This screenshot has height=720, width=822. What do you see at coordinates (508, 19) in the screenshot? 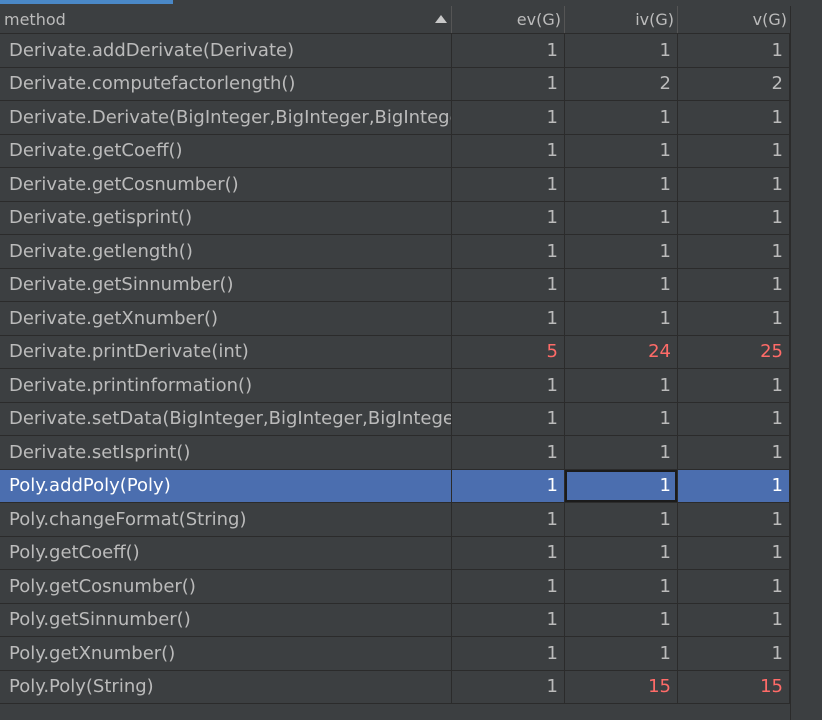
I see `column-header-ev: ev(G)` at bounding box center [508, 19].